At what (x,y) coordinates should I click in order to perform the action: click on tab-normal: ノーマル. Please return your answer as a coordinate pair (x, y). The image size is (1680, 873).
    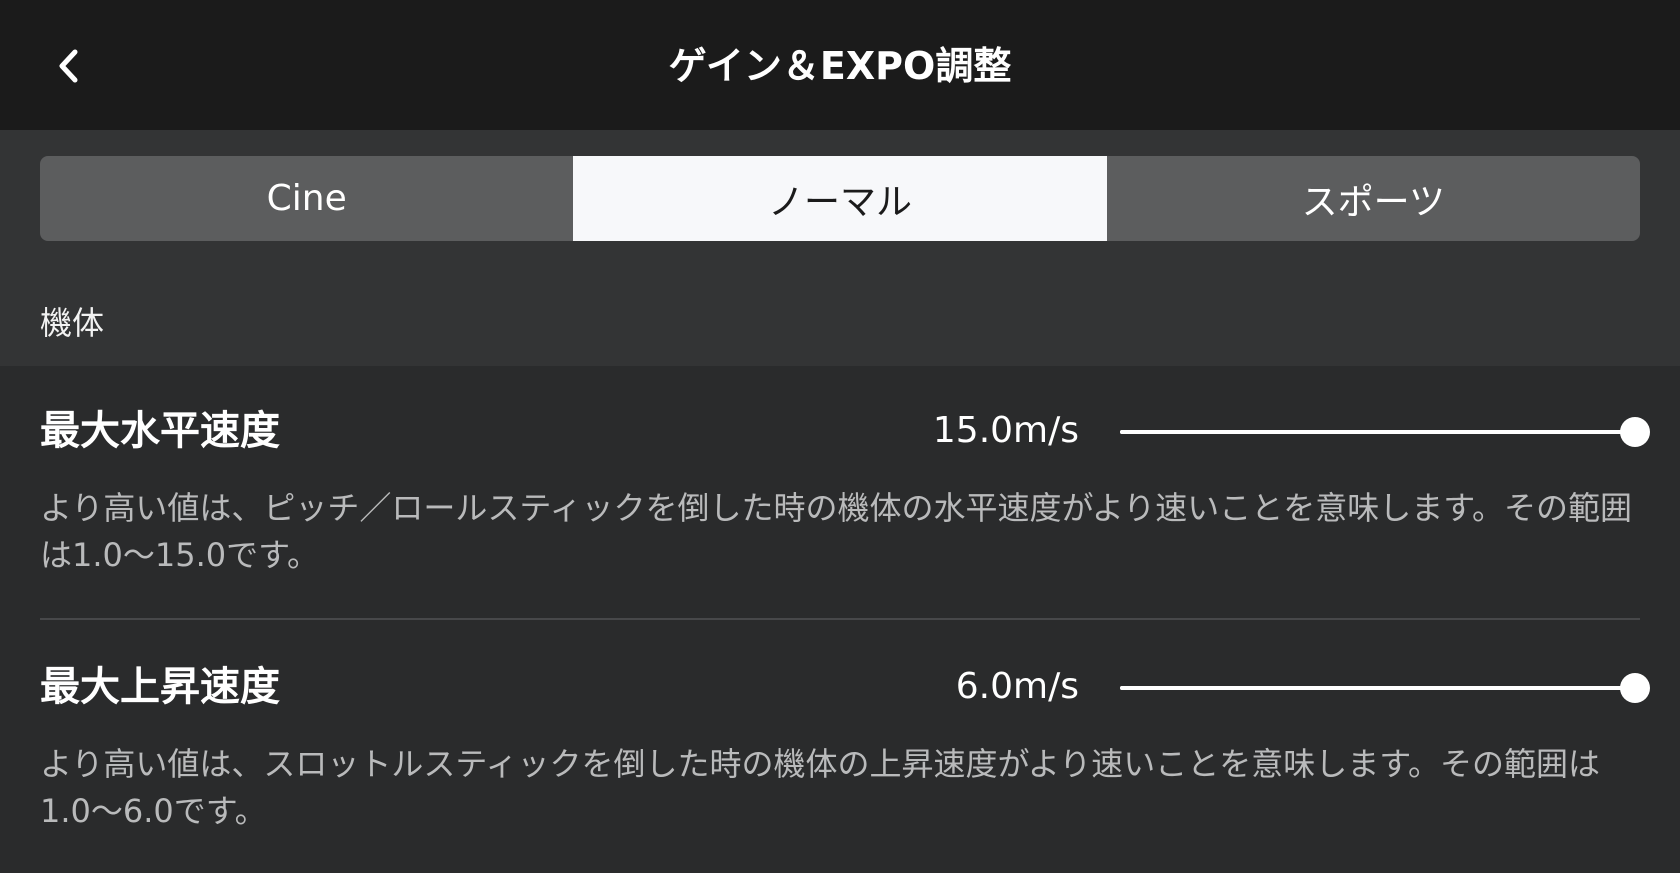
    Looking at the image, I should click on (840, 198).